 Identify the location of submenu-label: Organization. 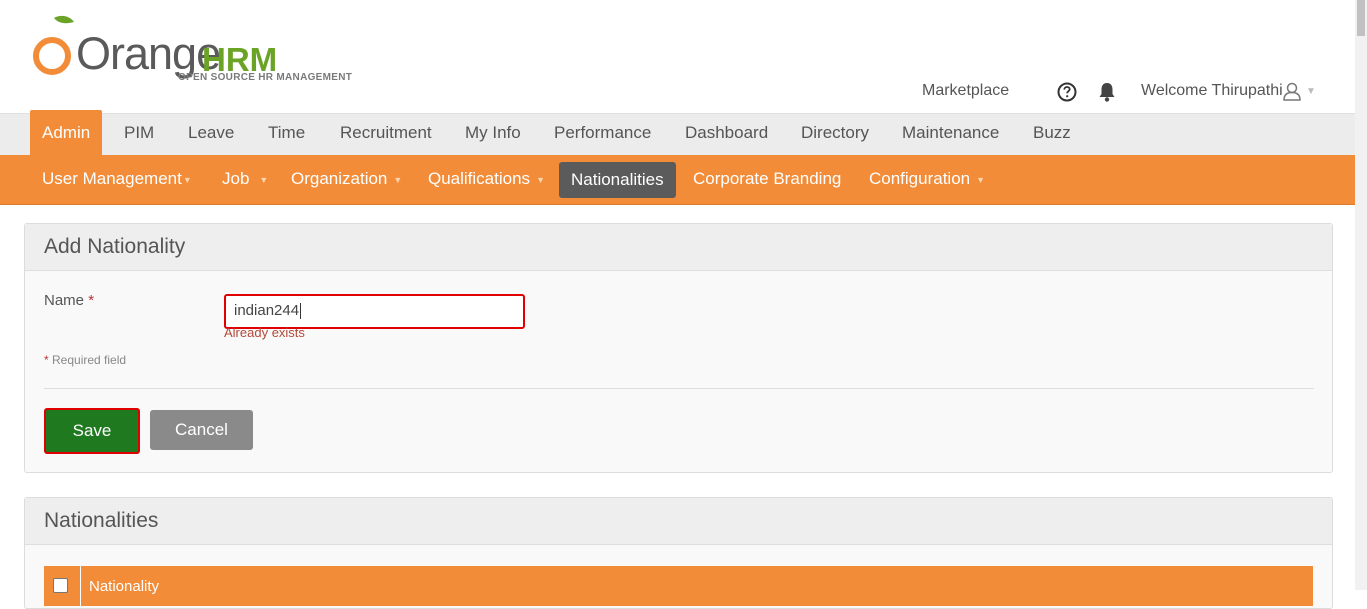
(339, 178).